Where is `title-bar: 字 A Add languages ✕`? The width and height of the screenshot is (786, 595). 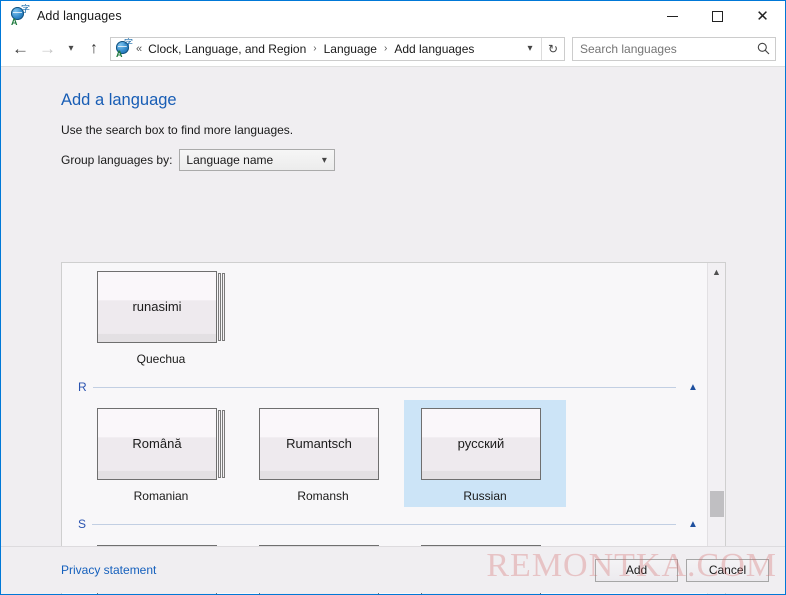 title-bar: 字 A Add languages ✕ is located at coordinates (393, 16).